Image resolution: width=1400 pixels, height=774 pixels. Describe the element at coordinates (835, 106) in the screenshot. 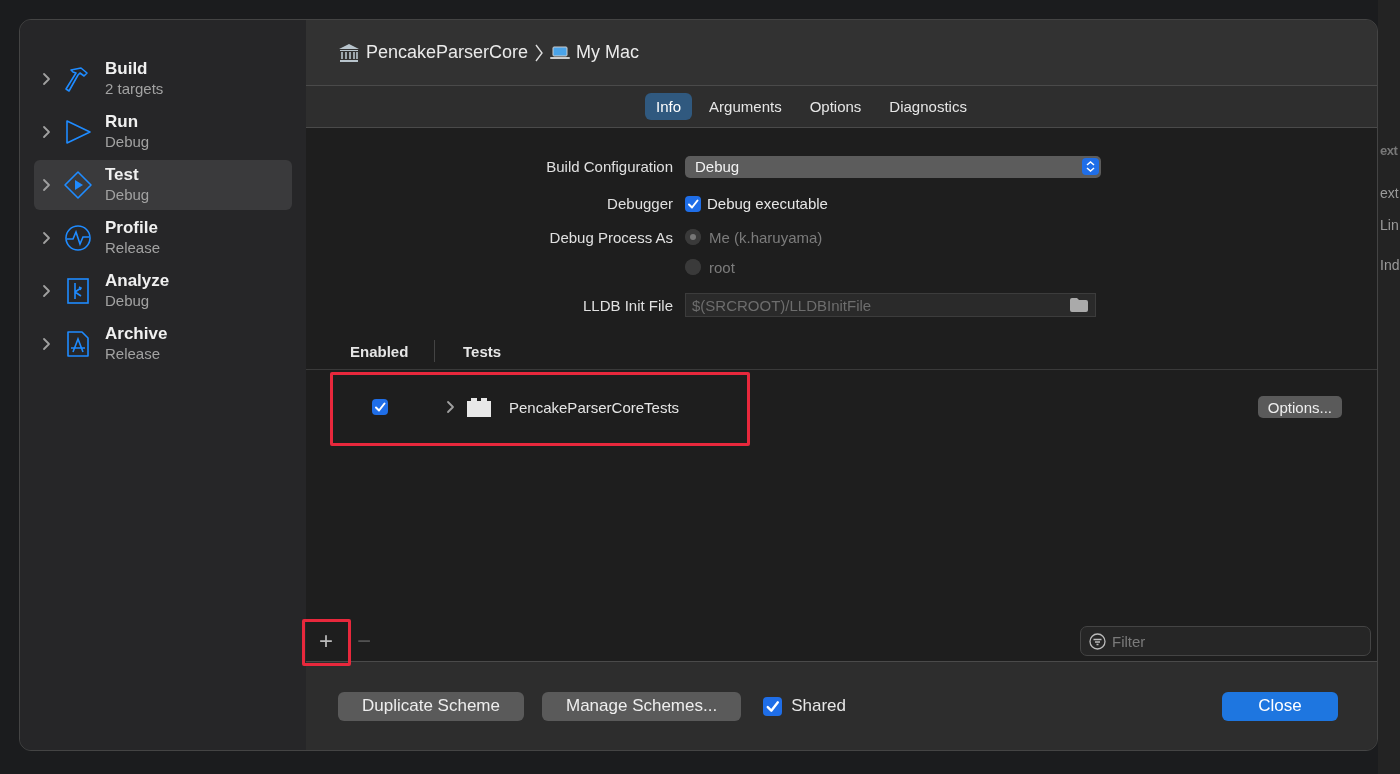

I see `tab: Options` at that location.